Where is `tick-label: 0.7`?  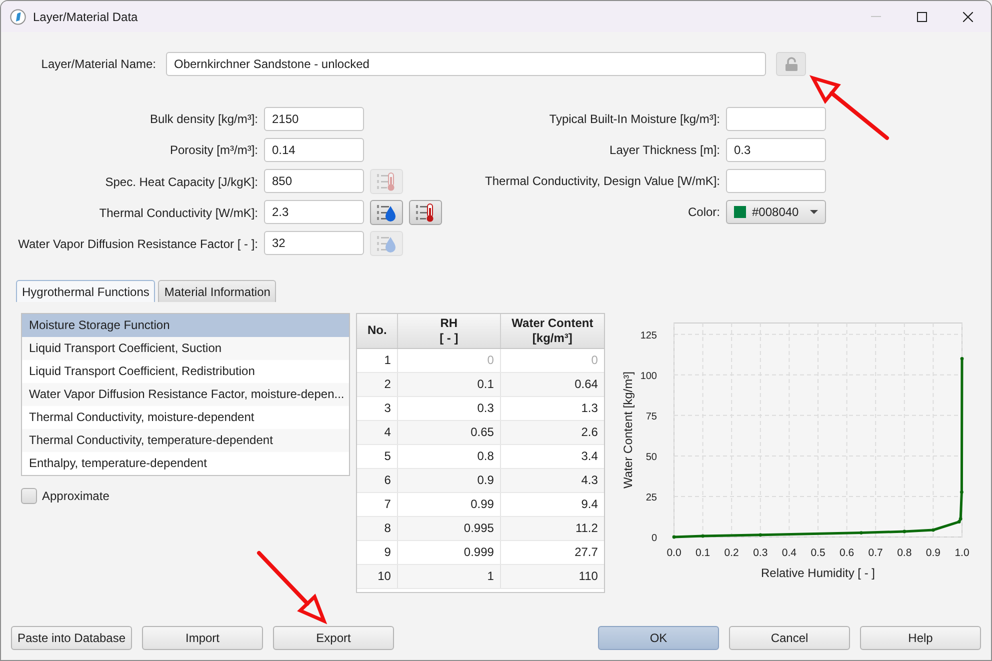
tick-label: 0.7 is located at coordinates (875, 553).